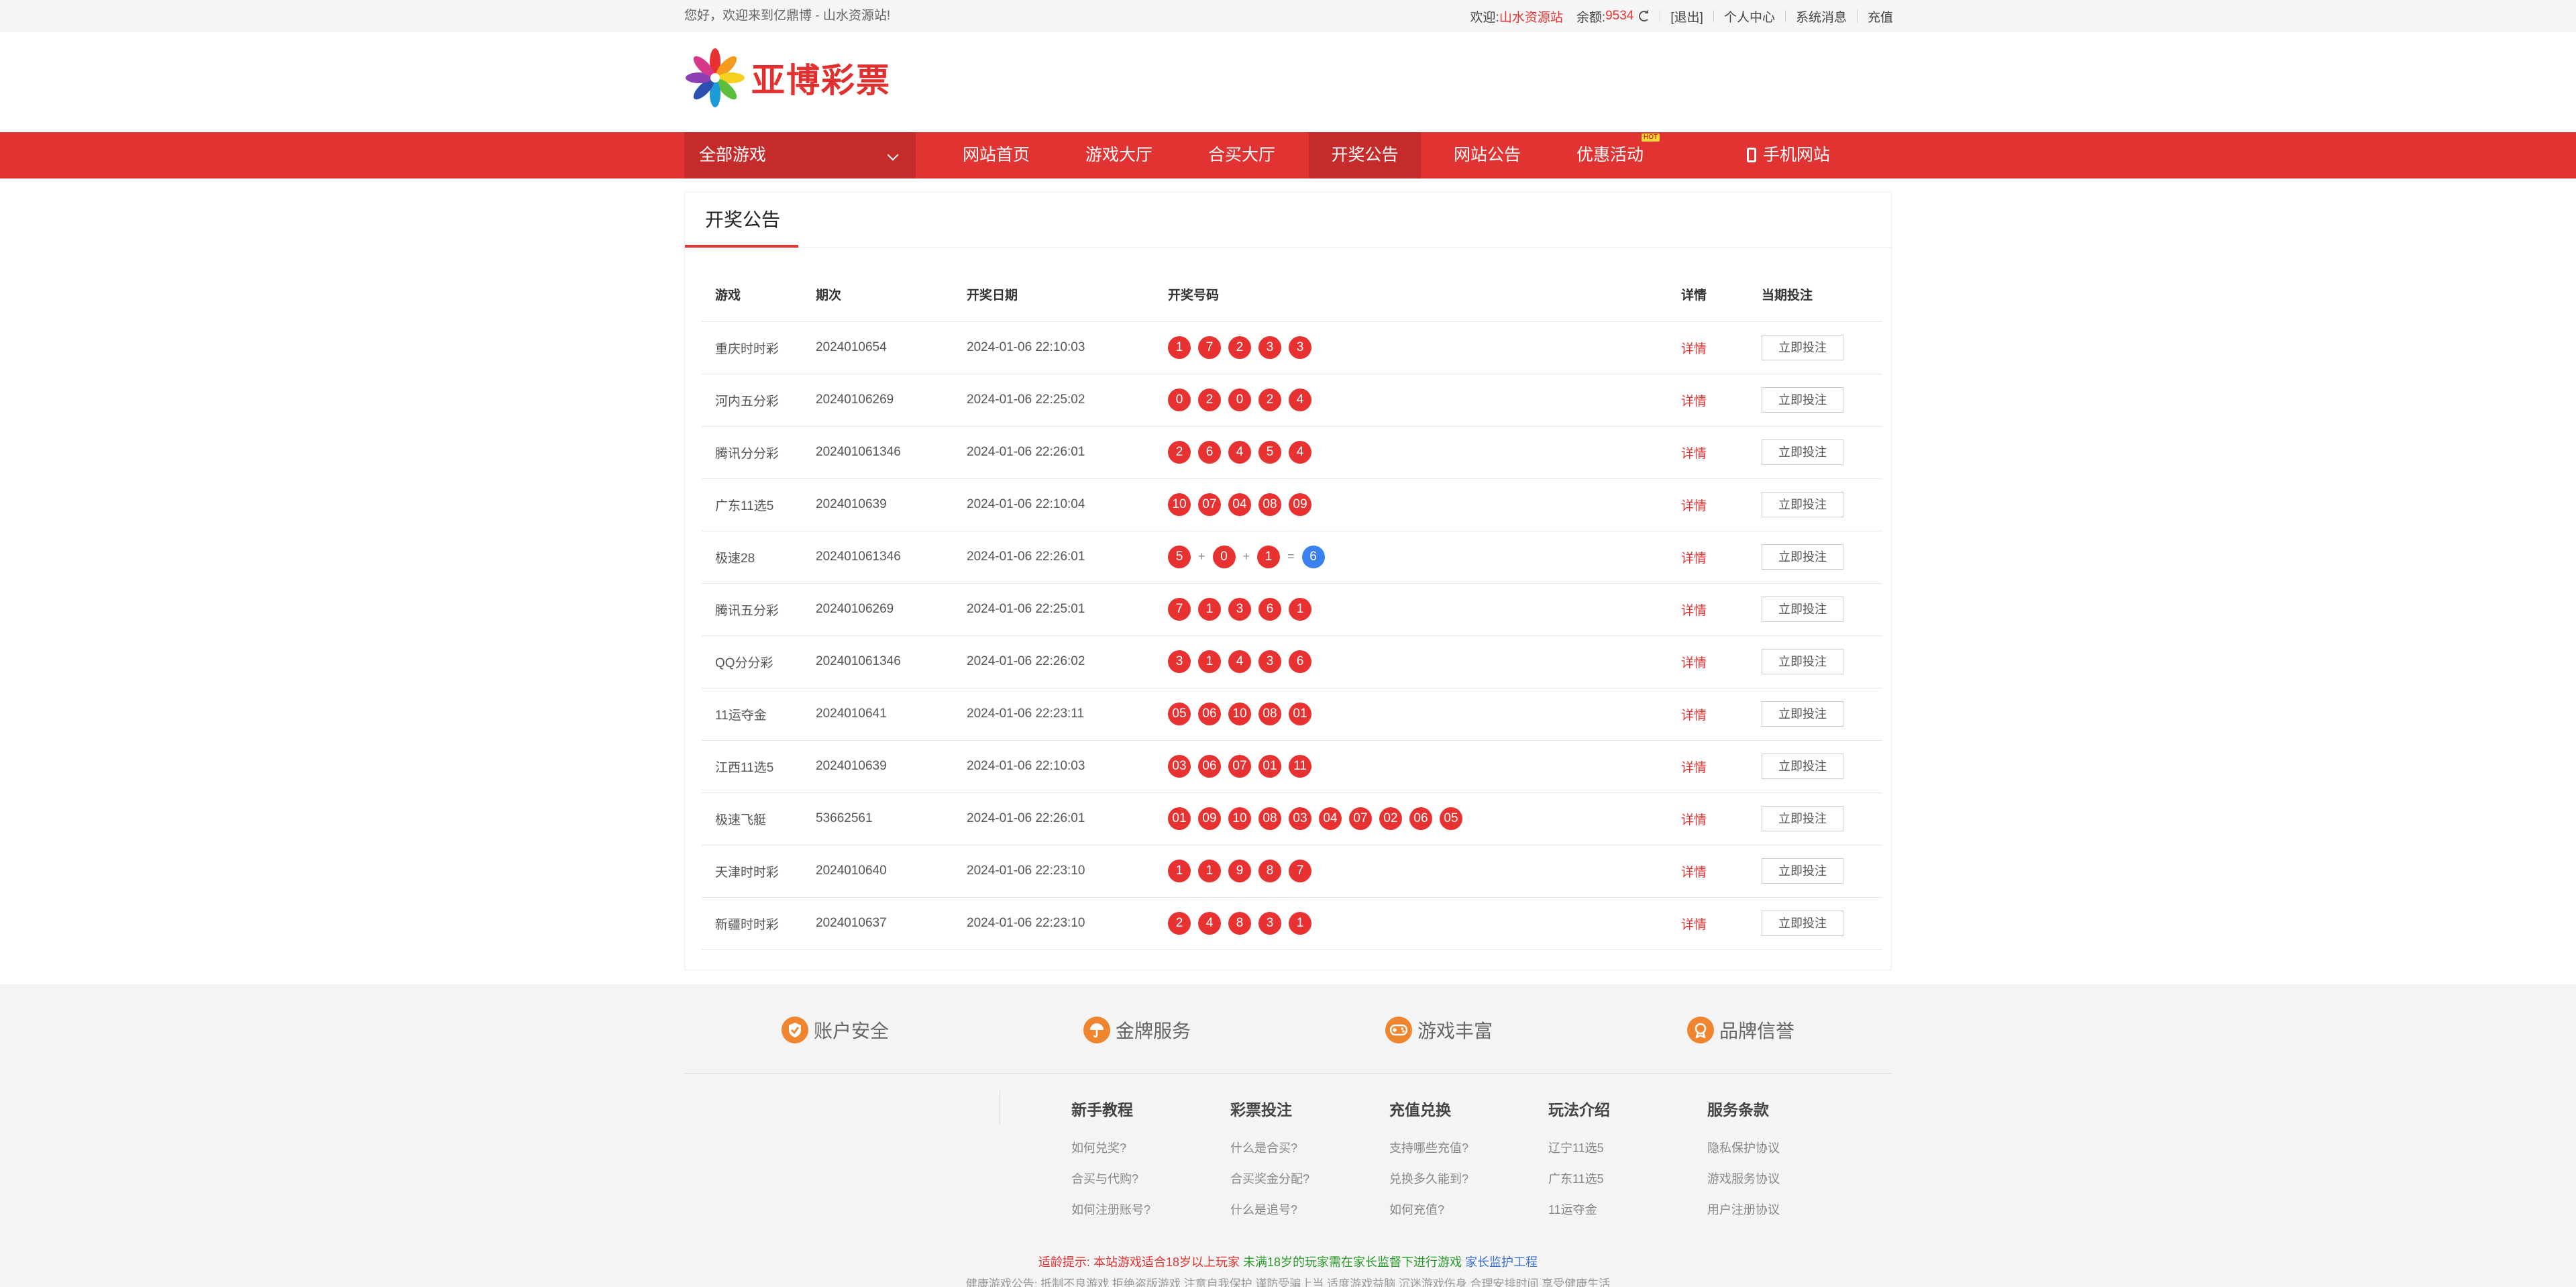 The width and height of the screenshot is (2576, 1287). What do you see at coordinates (741, 246) in the screenshot?
I see `title-underline` at bounding box center [741, 246].